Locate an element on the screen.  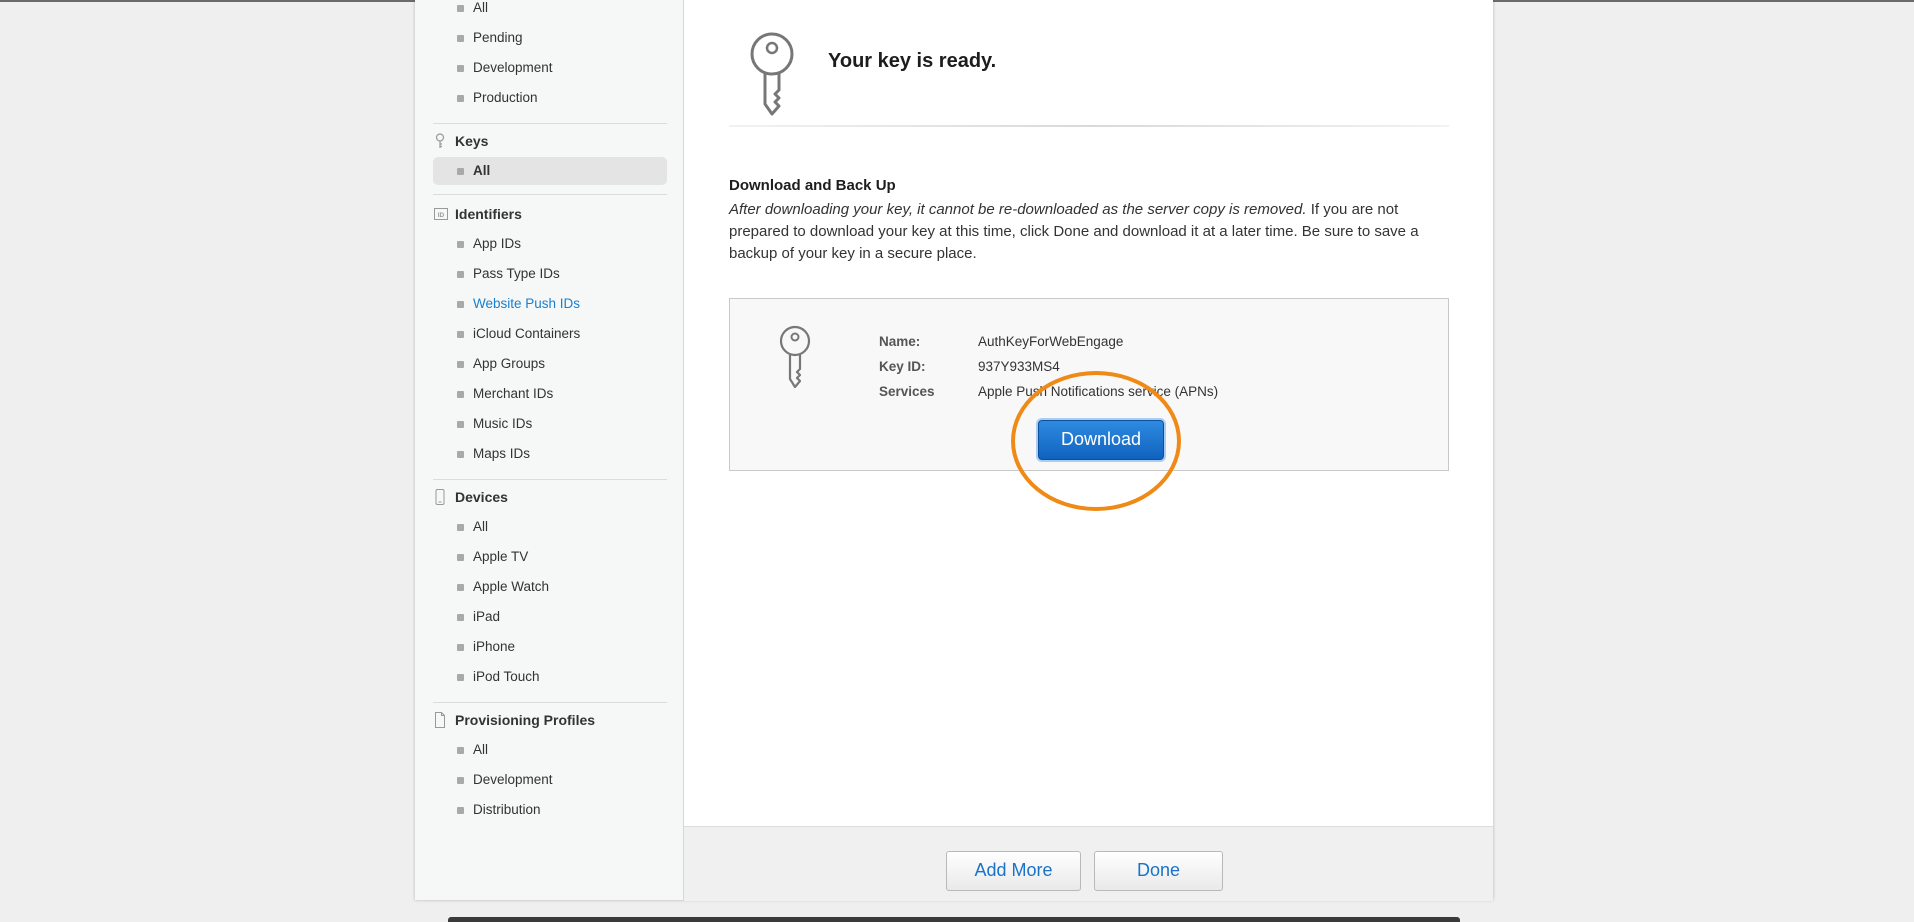
svg-text: ID is located at coordinates (441, 215).